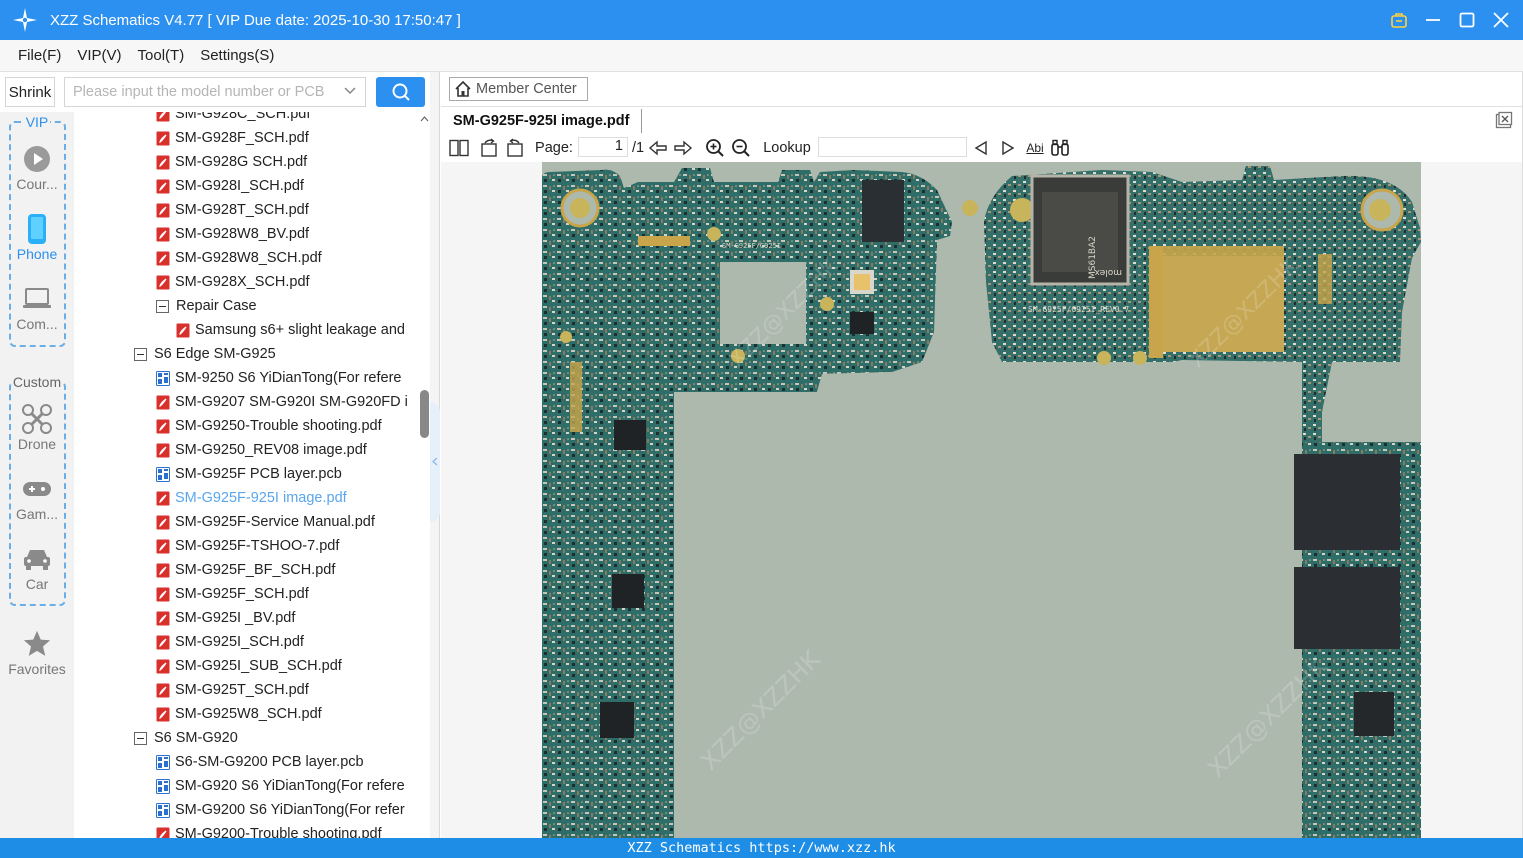 The width and height of the screenshot is (1523, 858). I want to click on category-car: Car, so click(37, 567).